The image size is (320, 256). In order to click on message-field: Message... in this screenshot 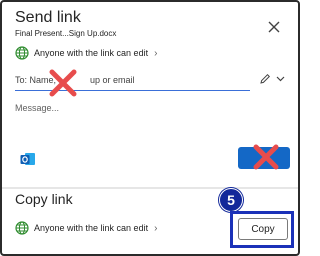, I will do `click(37, 108)`.